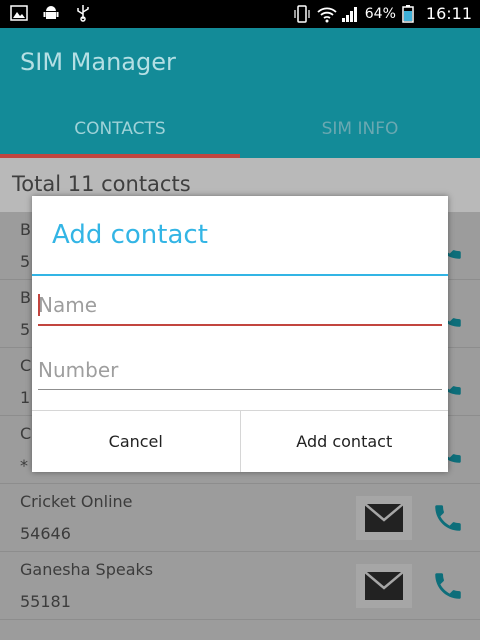 The width and height of the screenshot is (480, 640). I want to click on battery-percent: 64%, so click(380, 13).